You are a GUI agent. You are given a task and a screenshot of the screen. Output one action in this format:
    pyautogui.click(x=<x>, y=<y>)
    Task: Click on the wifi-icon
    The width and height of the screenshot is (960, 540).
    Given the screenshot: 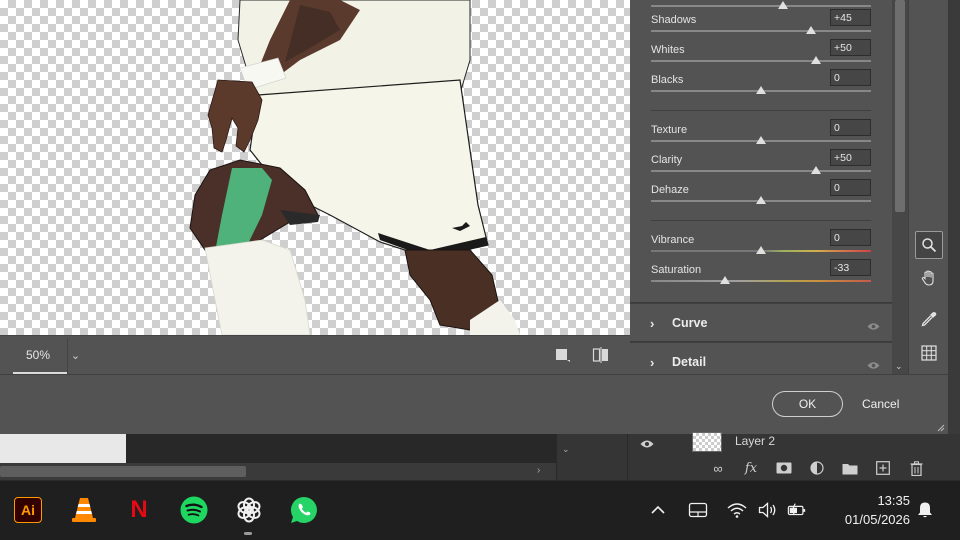 What is the action you would take?
    pyautogui.click(x=737, y=510)
    